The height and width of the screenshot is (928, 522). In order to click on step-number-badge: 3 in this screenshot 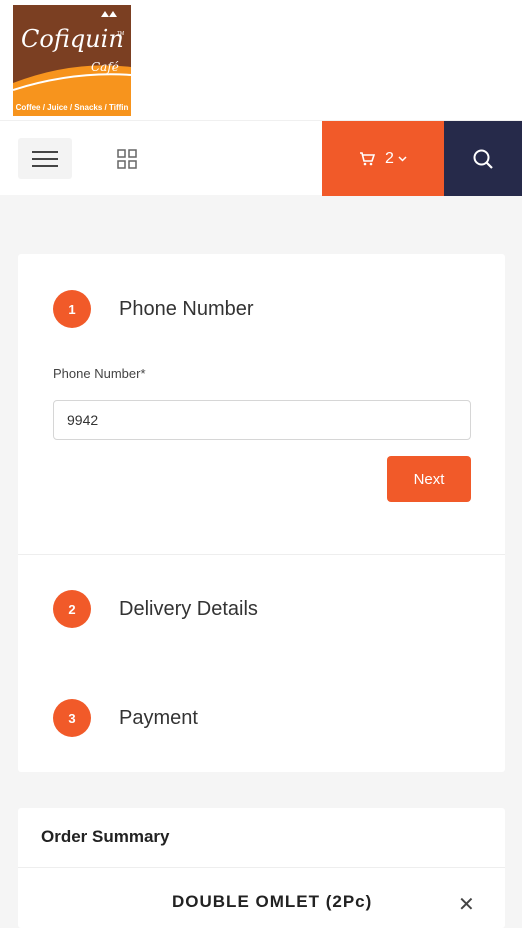, I will do `click(72, 718)`.